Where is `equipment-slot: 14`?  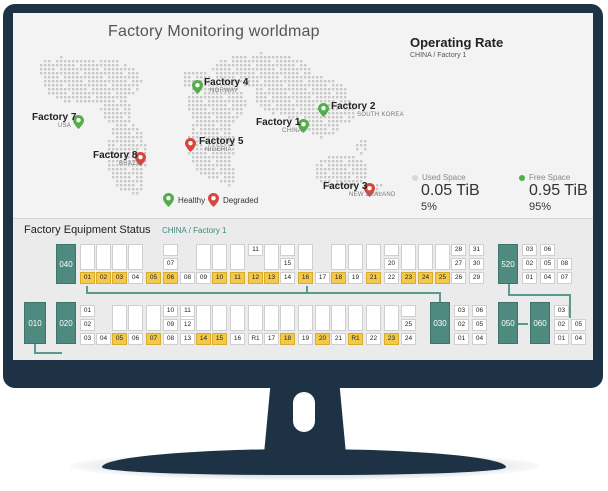
equipment-slot: 14 is located at coordinates (203, 339).